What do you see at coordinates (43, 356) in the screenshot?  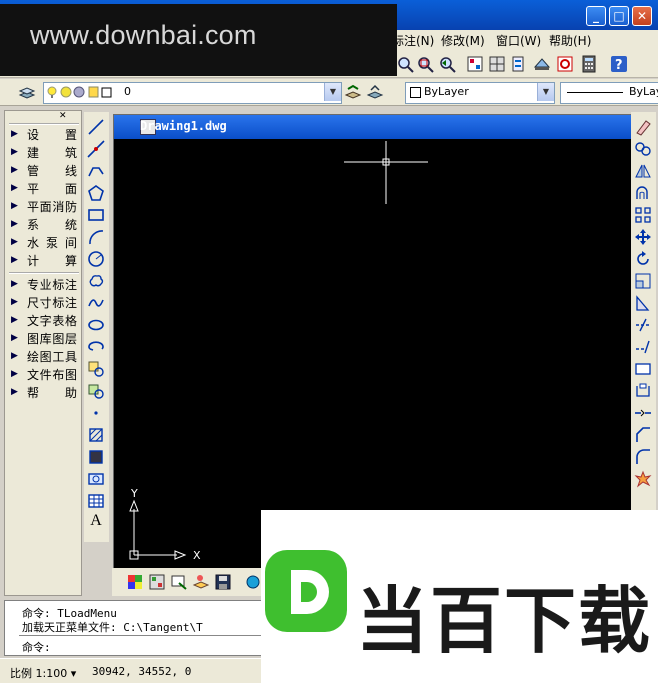 I see `panel-item-drawing-tools: ▶ 绘图工具` at bounding box center [43, 356].